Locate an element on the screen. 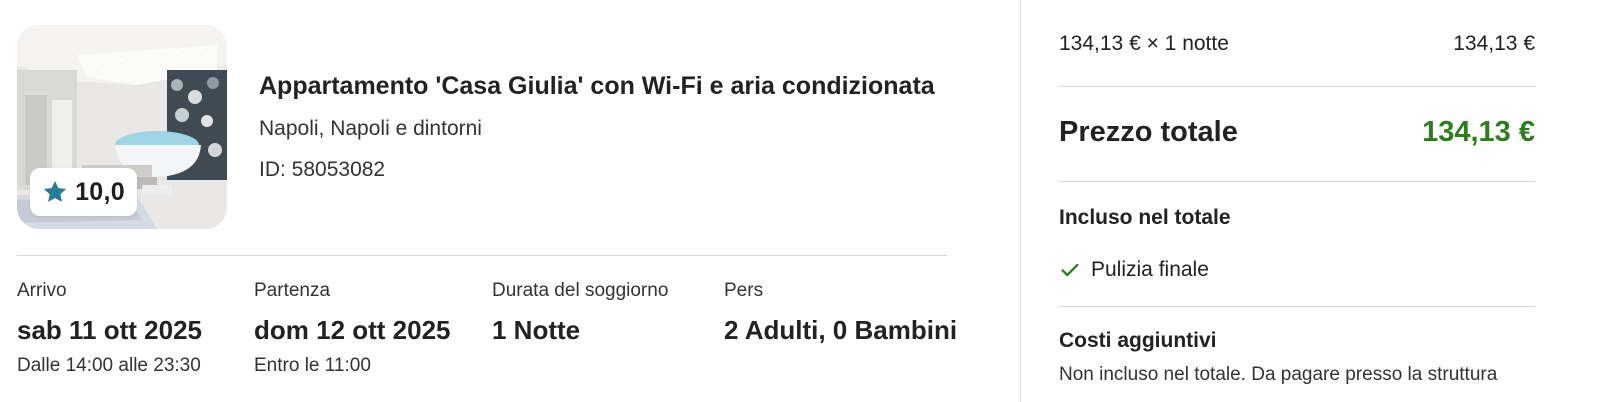  checkin-date: sab 11 ott 2025 is located at coordinates (109, 330).